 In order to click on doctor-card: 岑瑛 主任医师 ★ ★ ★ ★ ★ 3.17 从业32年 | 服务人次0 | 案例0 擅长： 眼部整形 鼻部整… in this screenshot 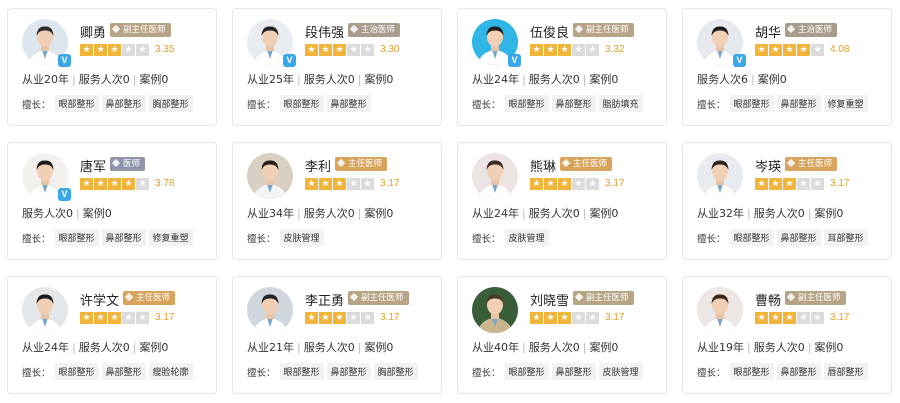, I will do `click(787, 201)`.